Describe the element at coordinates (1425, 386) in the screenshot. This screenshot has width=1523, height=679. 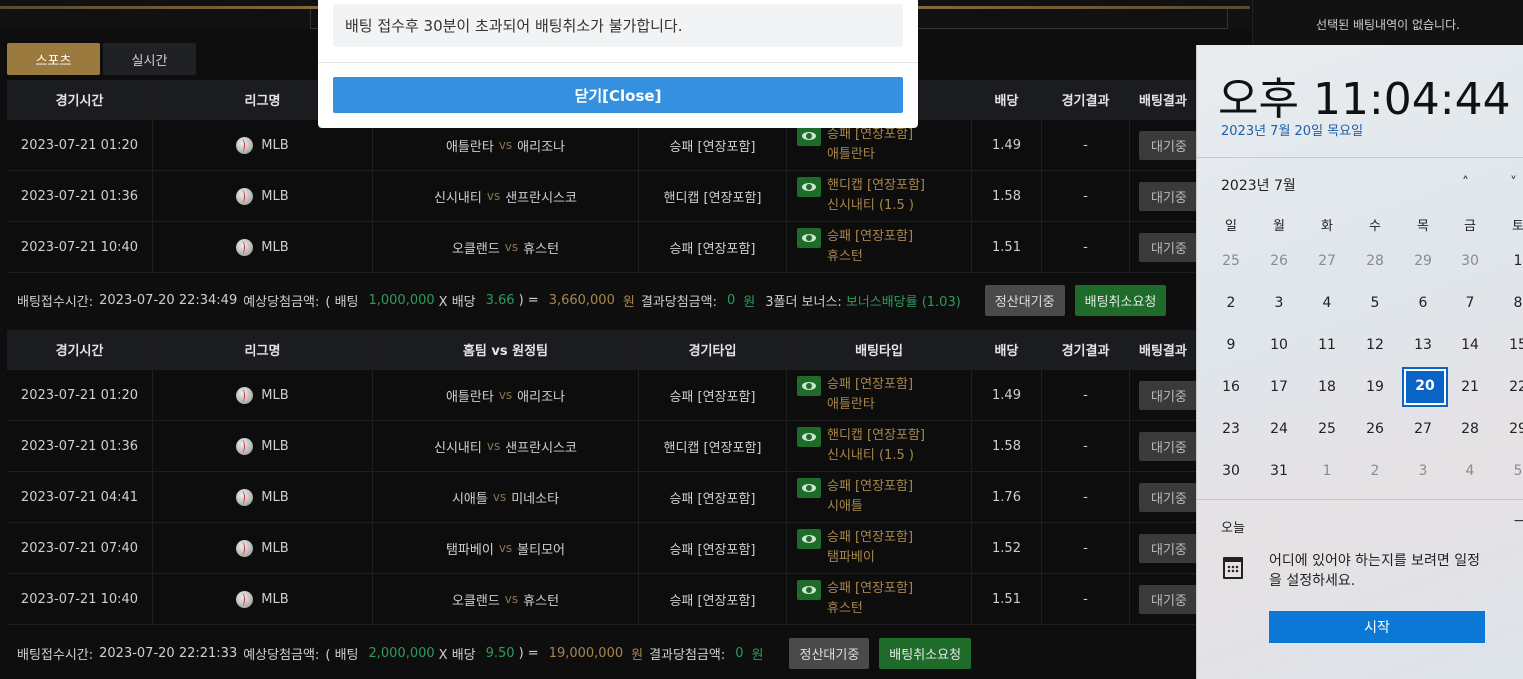
I see `calendar-day-today: 20` at that location.